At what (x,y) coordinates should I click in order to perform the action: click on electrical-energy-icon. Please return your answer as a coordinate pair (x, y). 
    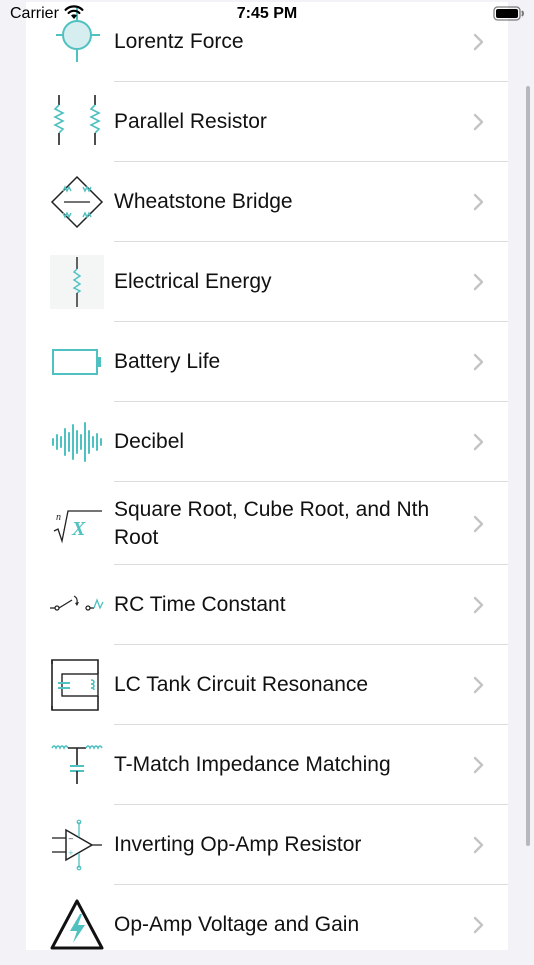
    Looking at the image, I should click on (77, 282).